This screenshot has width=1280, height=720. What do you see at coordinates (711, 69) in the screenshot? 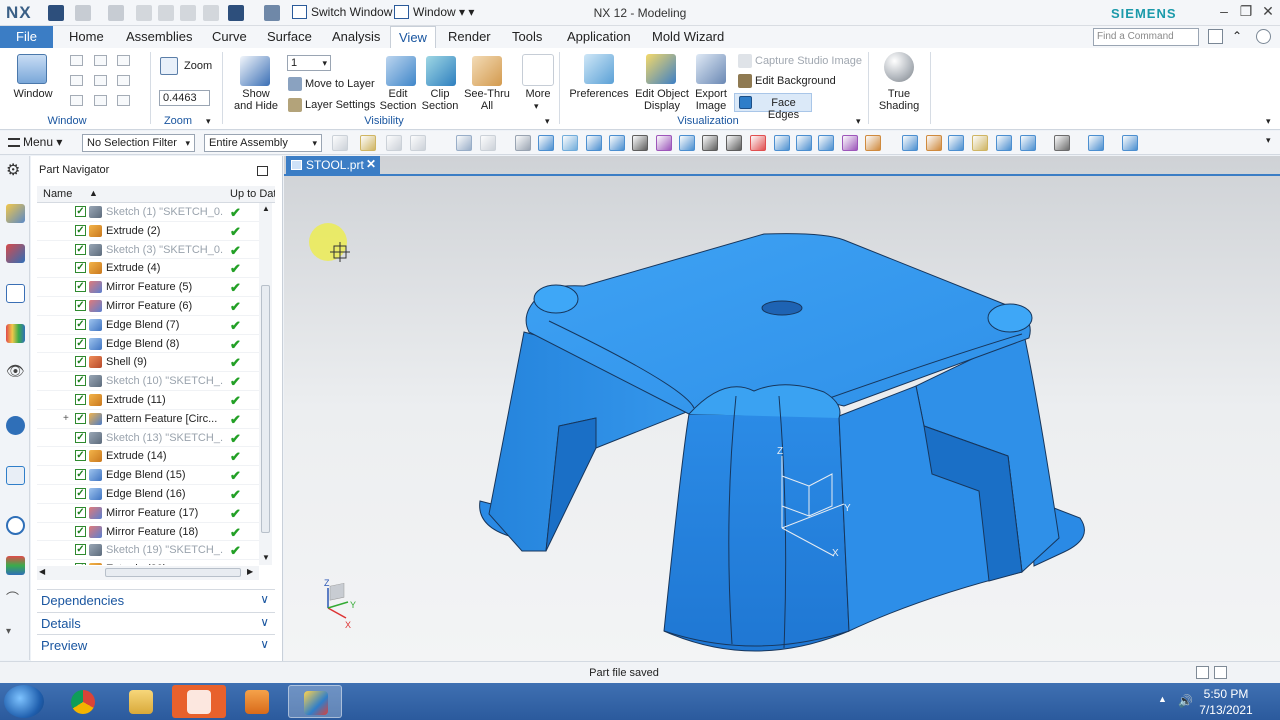
I see `export-image-icon` at bounding box center [711, 69].